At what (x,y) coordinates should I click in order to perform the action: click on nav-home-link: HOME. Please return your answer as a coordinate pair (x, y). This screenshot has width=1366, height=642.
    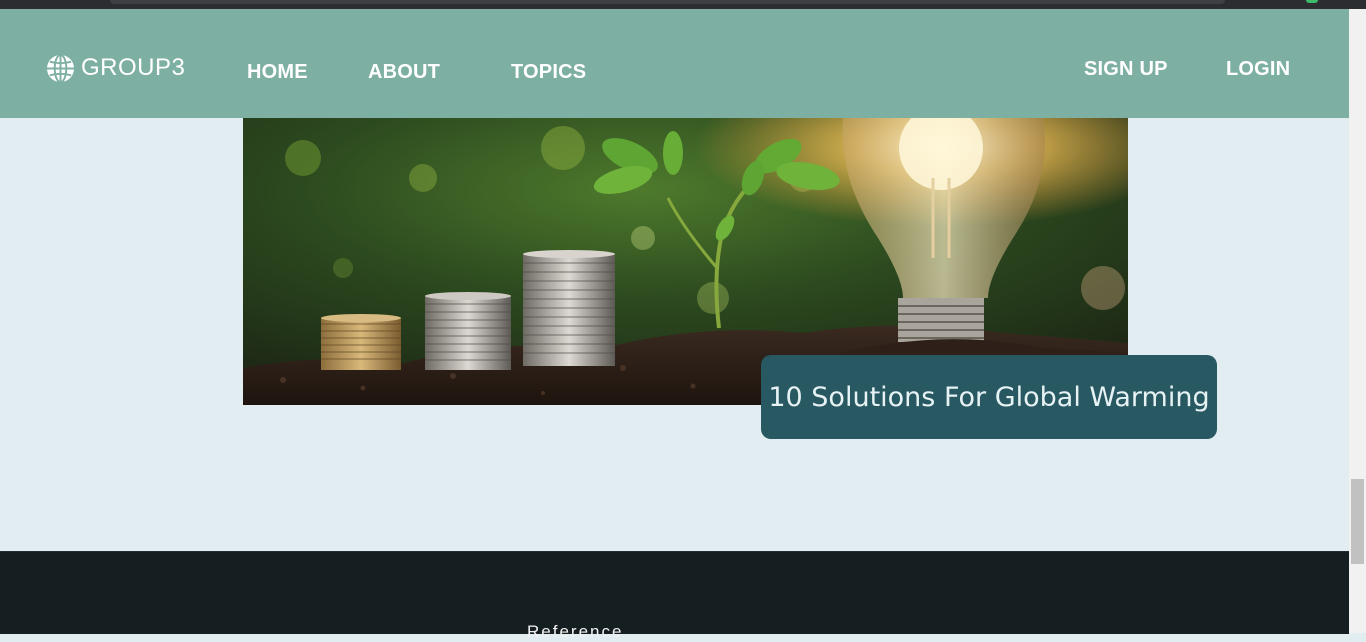
    Looking at the image, I should click on (277, 72).